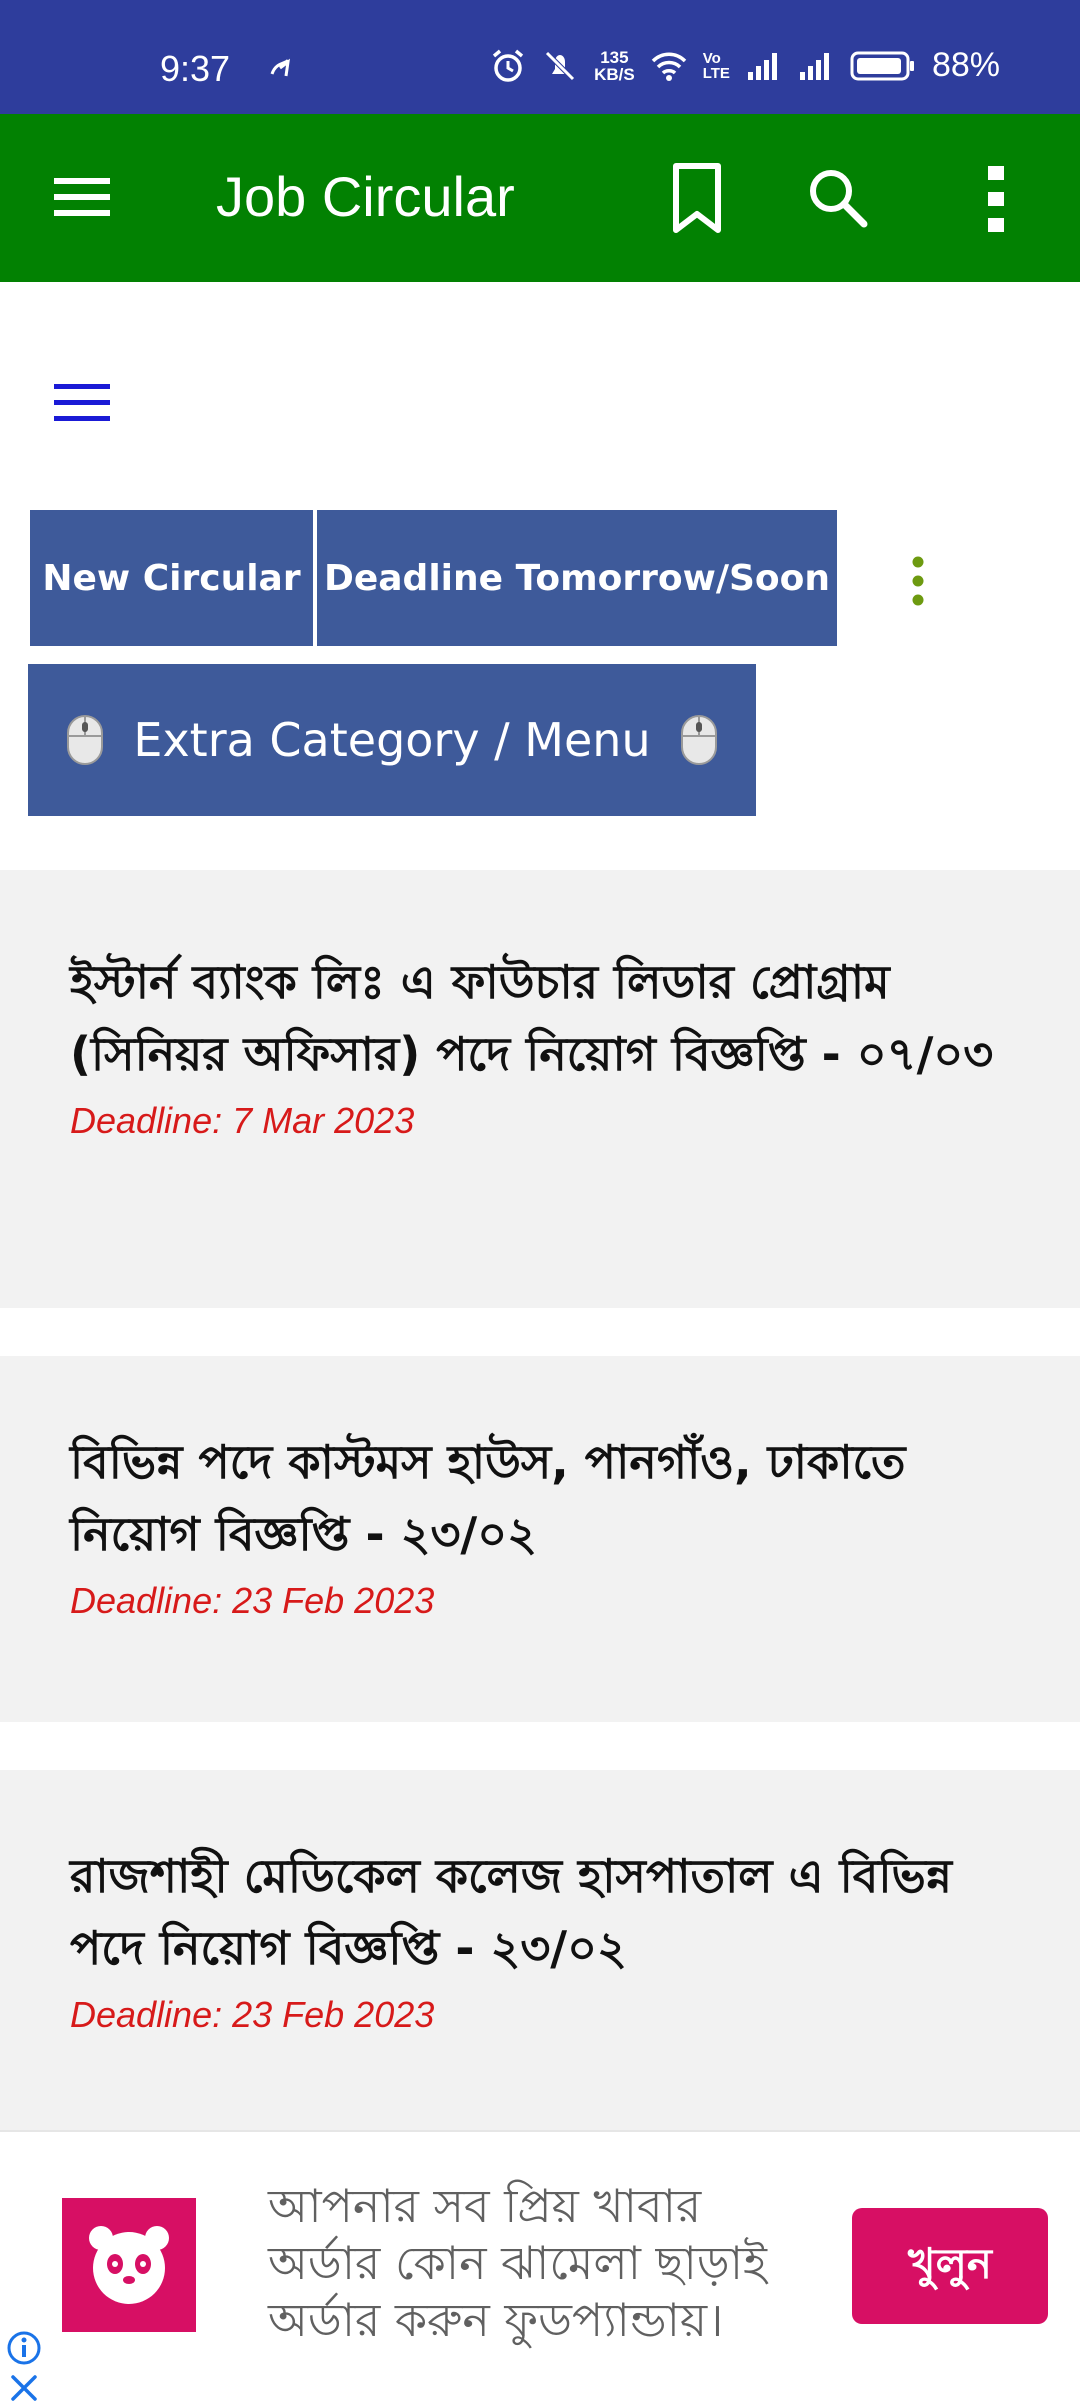  What do you see at coordinates (614, 57) in the screenshot?
I see `network-speed-value: 135` at bounding box center [614, 57].